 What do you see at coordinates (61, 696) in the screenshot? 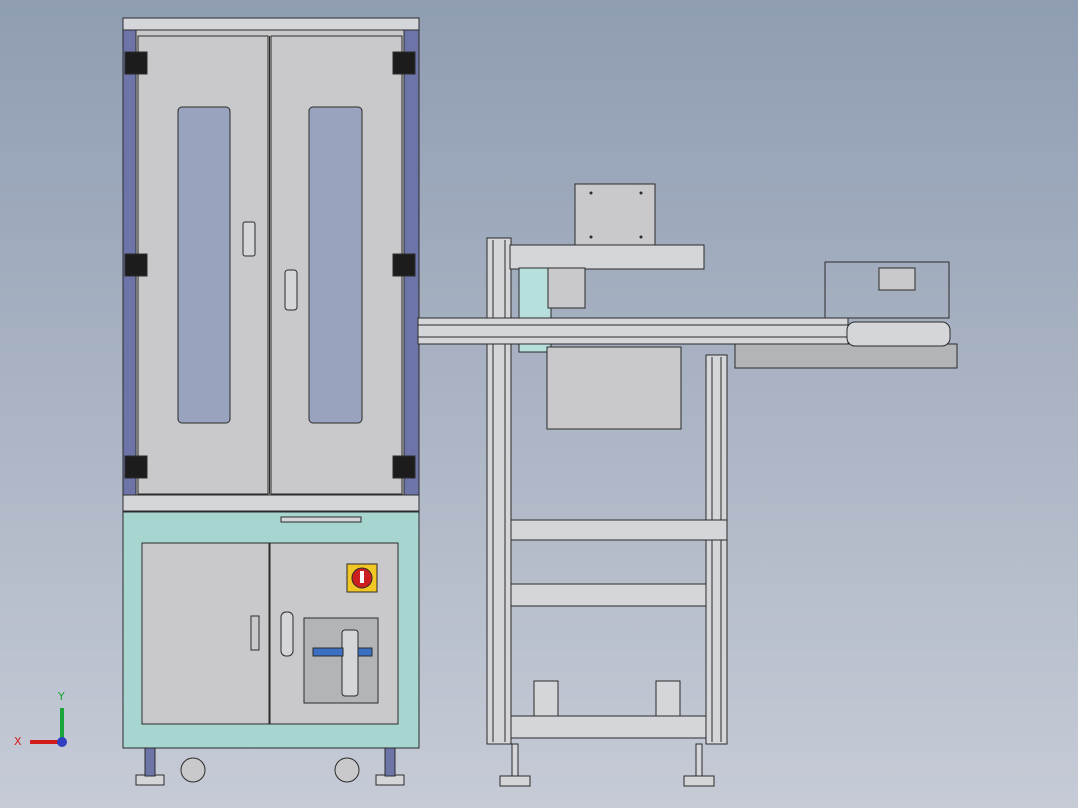
I see `triad-y-label: Y` at bounding box center [61, 696].